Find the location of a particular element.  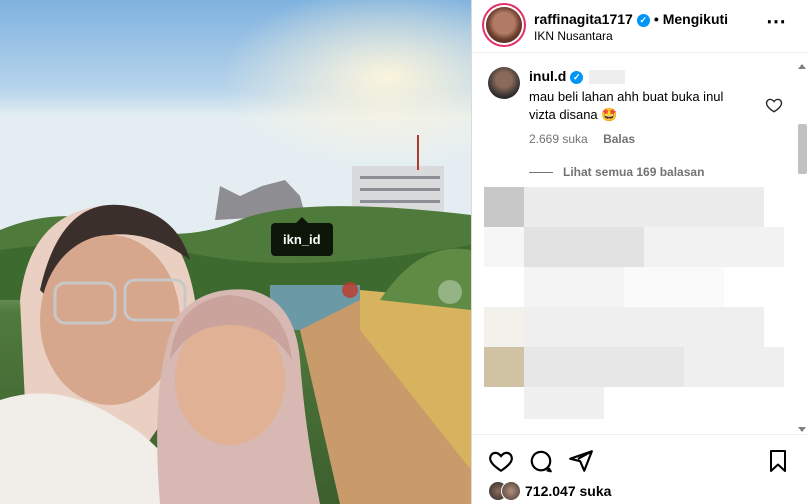

comment-meta: 2.669 suka Balas is located at coordinates (588, 139).